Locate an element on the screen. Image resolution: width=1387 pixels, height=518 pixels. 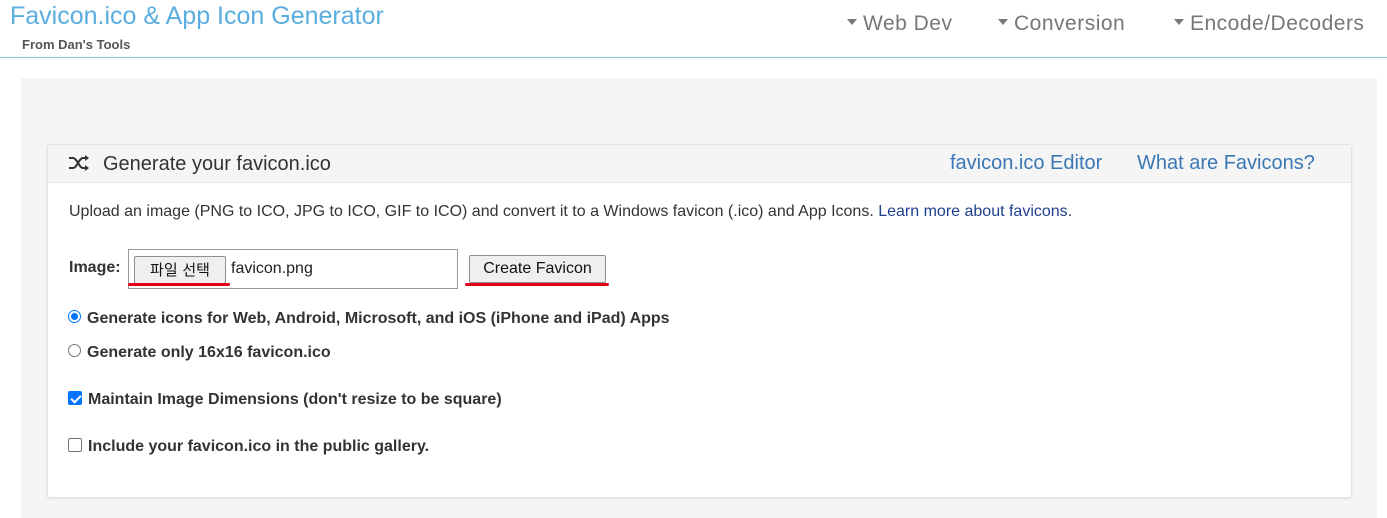
option-16x16-only: Generate only 16x16 favicon.ico is located at coordinates (199, 353).